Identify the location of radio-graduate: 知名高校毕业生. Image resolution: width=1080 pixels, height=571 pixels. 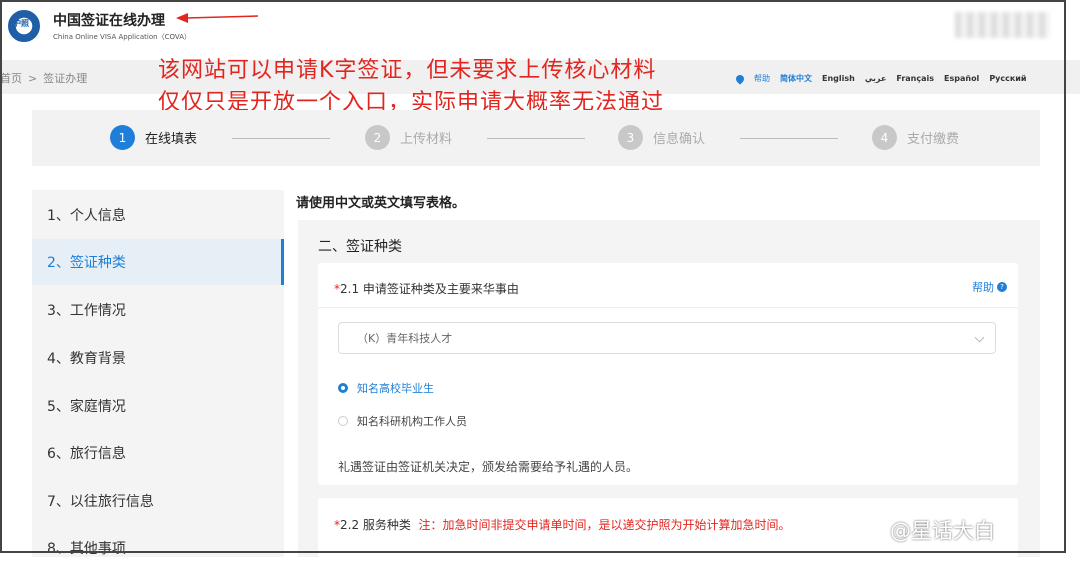
(386, 388).